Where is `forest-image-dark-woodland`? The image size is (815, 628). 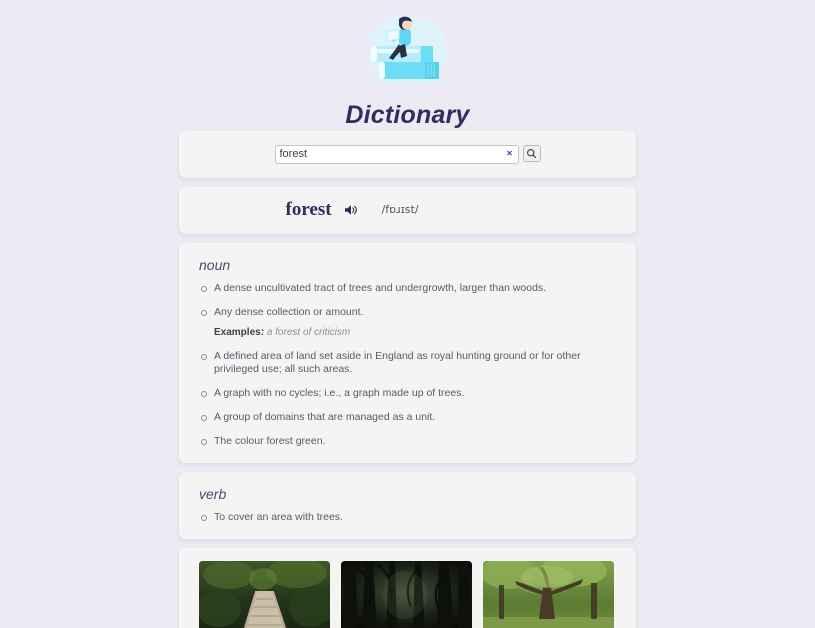 forest-image-dark-woodland is located at coordinates (406, 594).